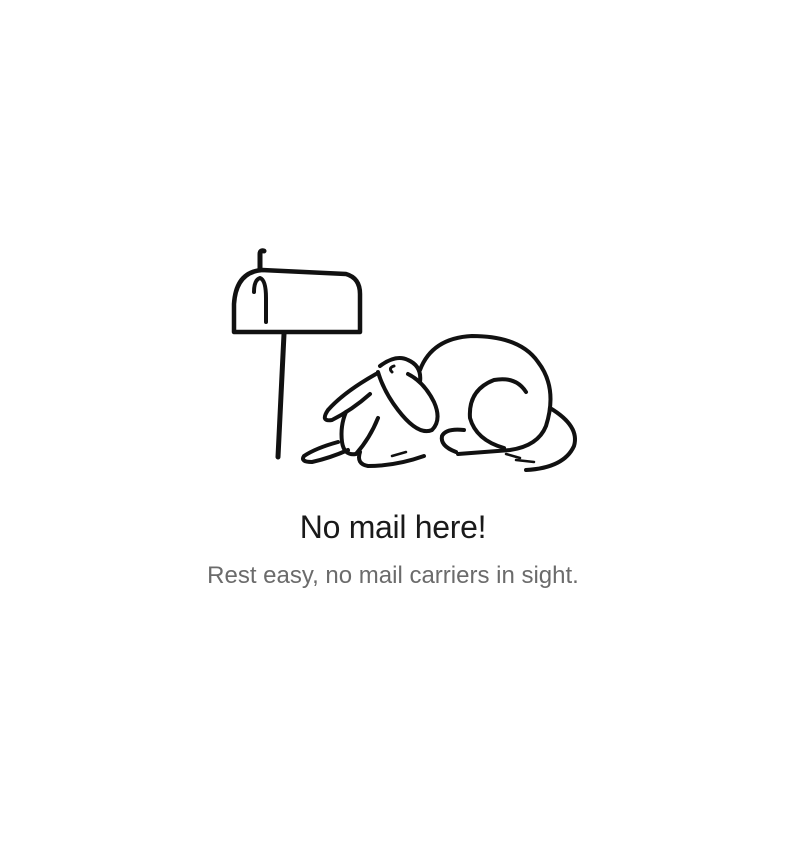  I want to click on sleeping-dog-icon, so click(439, 403).